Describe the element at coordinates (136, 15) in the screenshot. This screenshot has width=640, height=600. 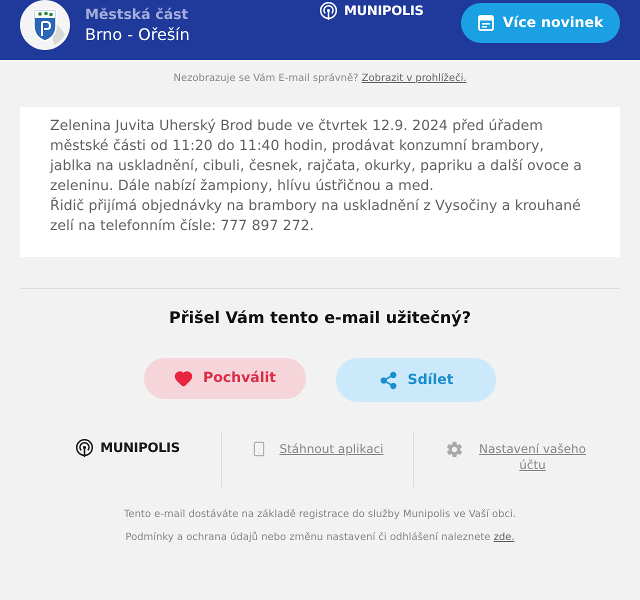
I see `municipality-label: Městská část` at that location.